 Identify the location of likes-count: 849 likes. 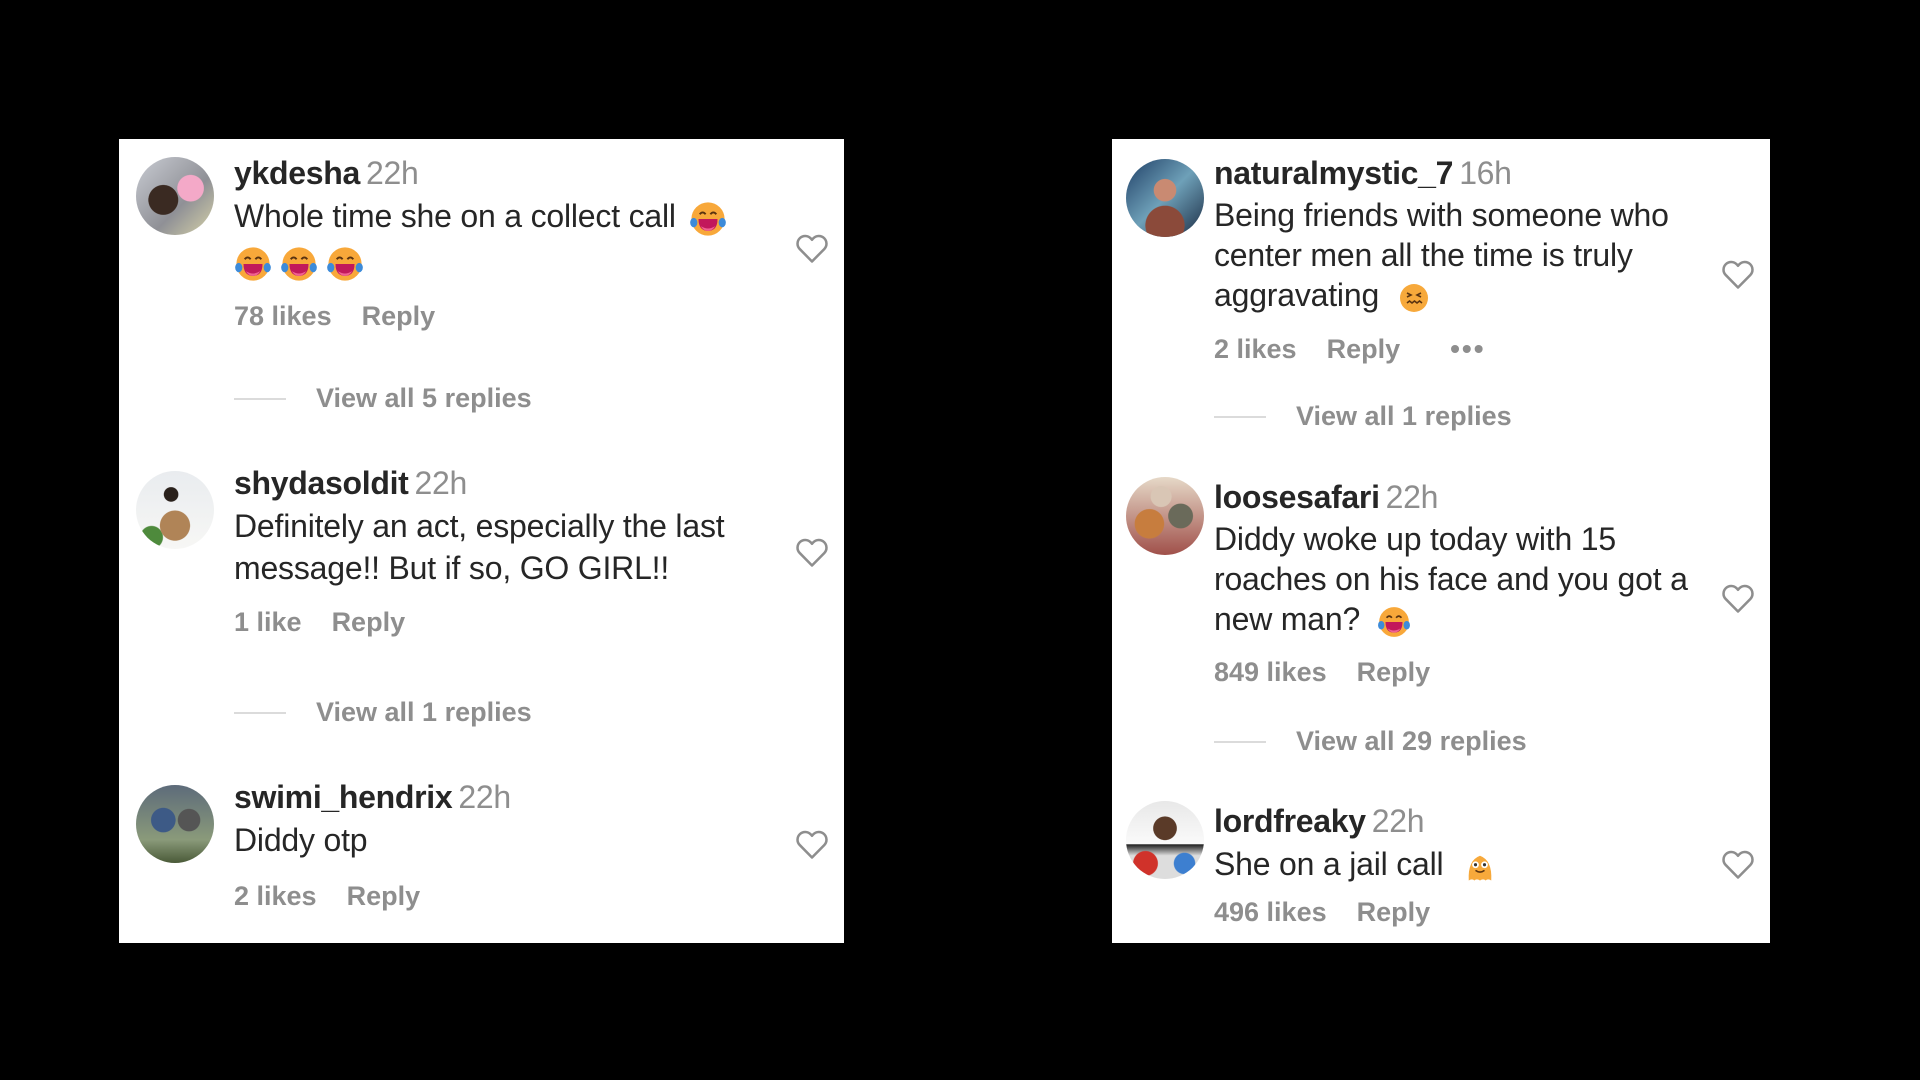
(1270, 672).